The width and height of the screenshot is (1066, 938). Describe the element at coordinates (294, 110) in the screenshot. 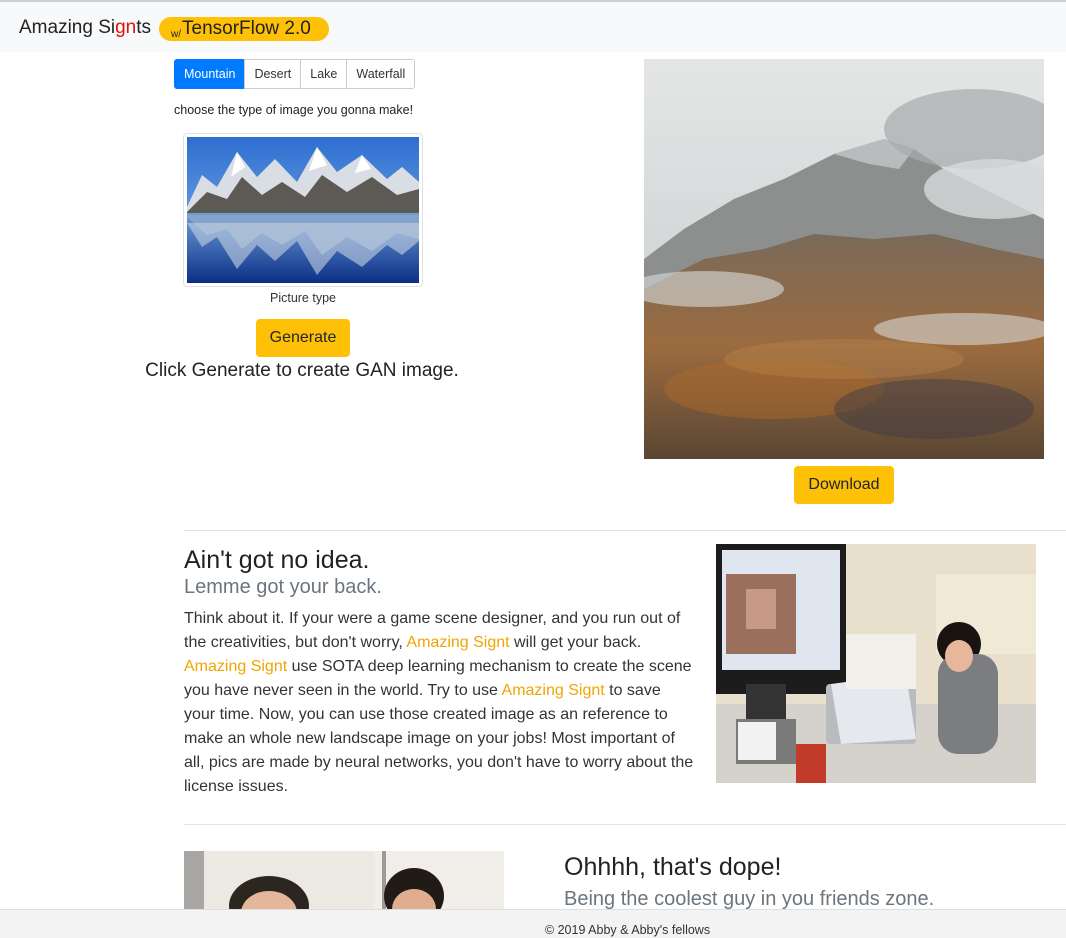

I see `type-hint-text: choose the type of image you gonna make!` at that location.